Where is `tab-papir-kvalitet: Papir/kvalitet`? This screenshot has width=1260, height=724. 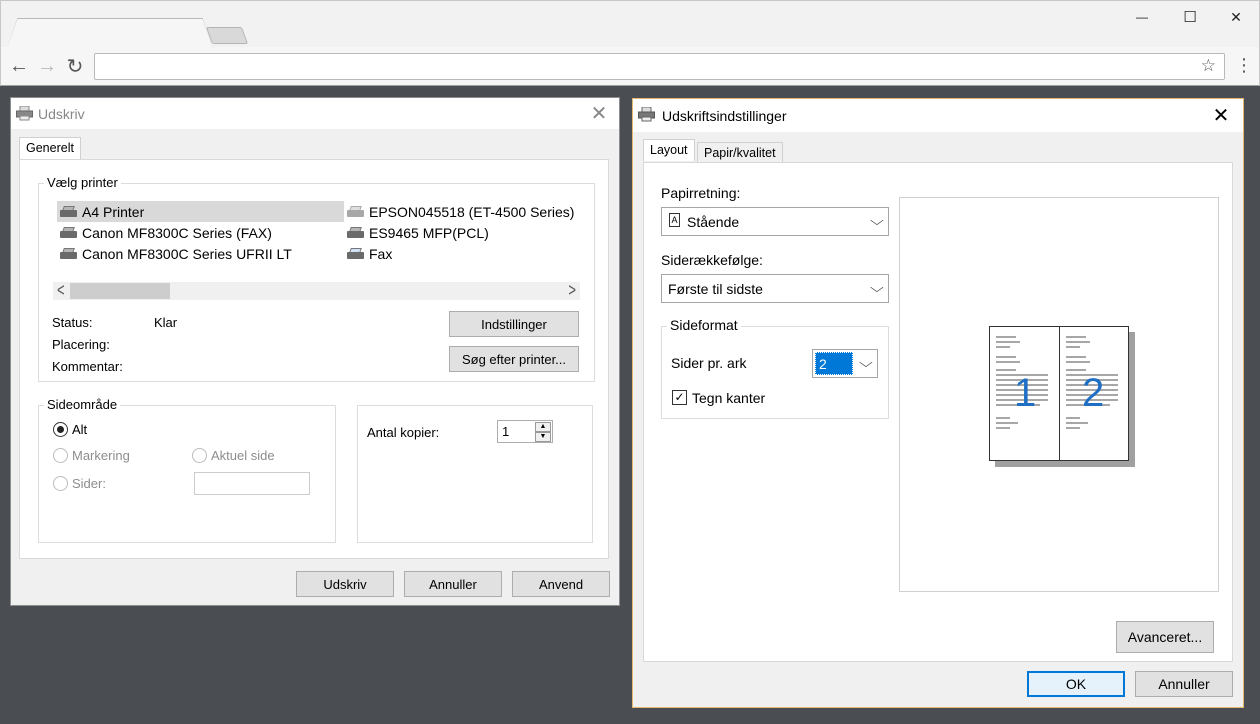 tab-papir-kvalitet: Papir/kvalitet is located at coordinates (740, 152).